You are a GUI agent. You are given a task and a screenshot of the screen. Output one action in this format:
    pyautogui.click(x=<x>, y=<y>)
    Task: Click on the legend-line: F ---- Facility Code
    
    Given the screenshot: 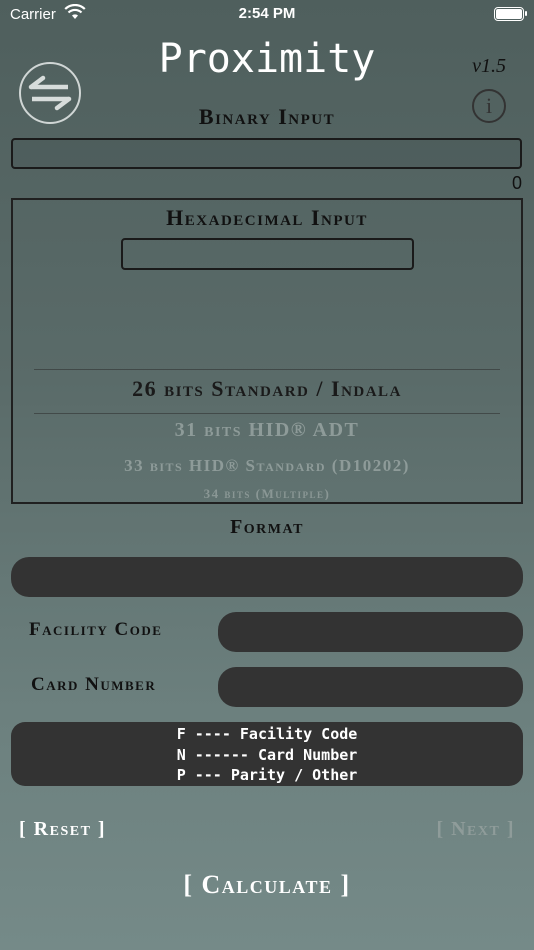 What is the action you would take?
    pyautogui.click(x=267, y=734)
    